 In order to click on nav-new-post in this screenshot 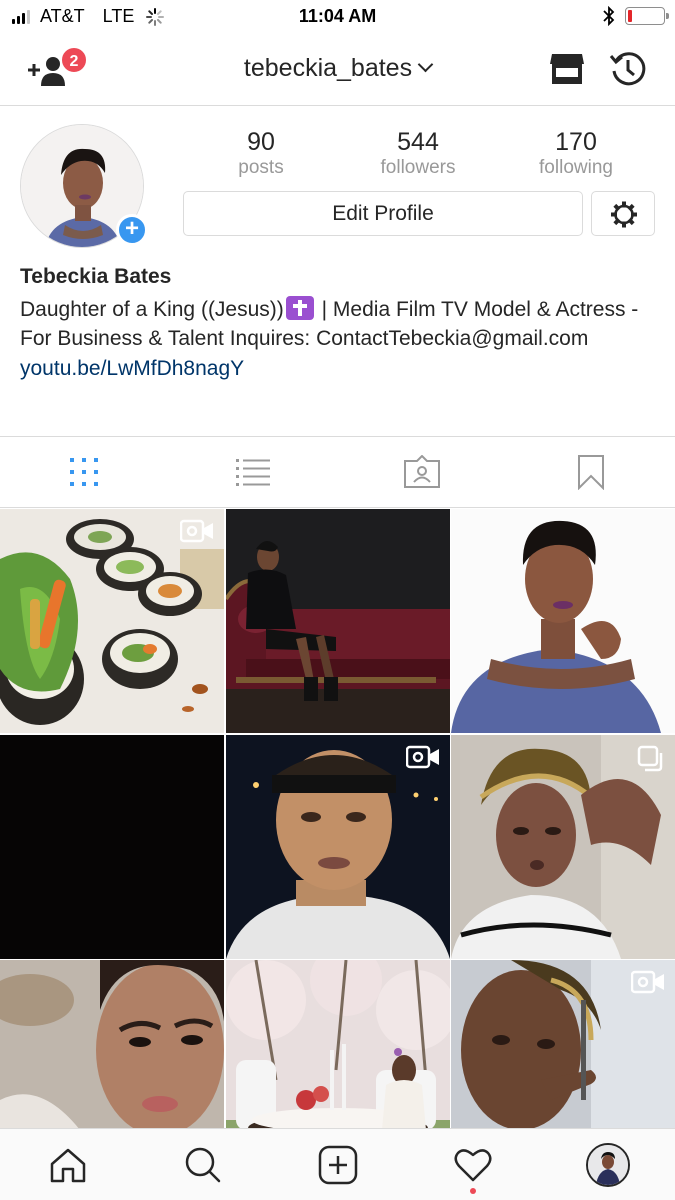, I will do `click(337, 1164)`.